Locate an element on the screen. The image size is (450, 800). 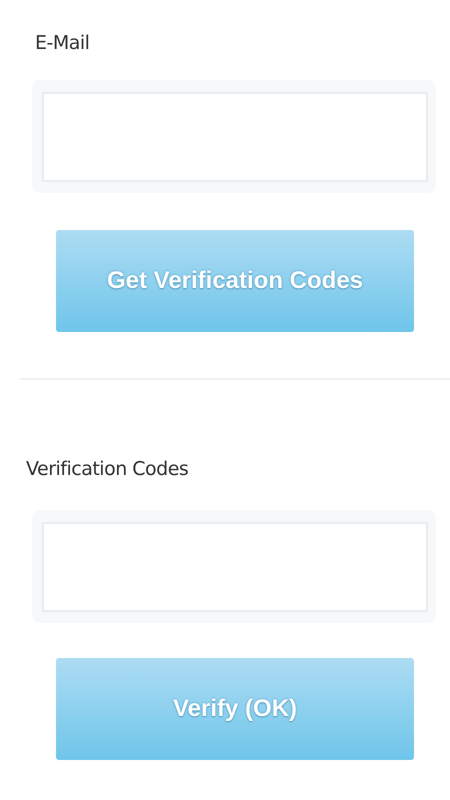
field-label: E-Mail is located at coordinates (62, 43).